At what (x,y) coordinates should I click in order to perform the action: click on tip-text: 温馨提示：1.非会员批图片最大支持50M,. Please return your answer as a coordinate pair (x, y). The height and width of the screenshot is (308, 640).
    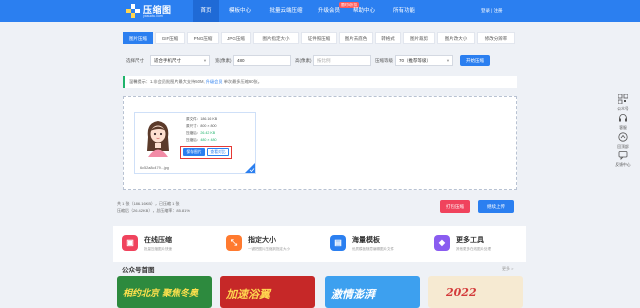
    Looking at the image, I should click on (167, 81).